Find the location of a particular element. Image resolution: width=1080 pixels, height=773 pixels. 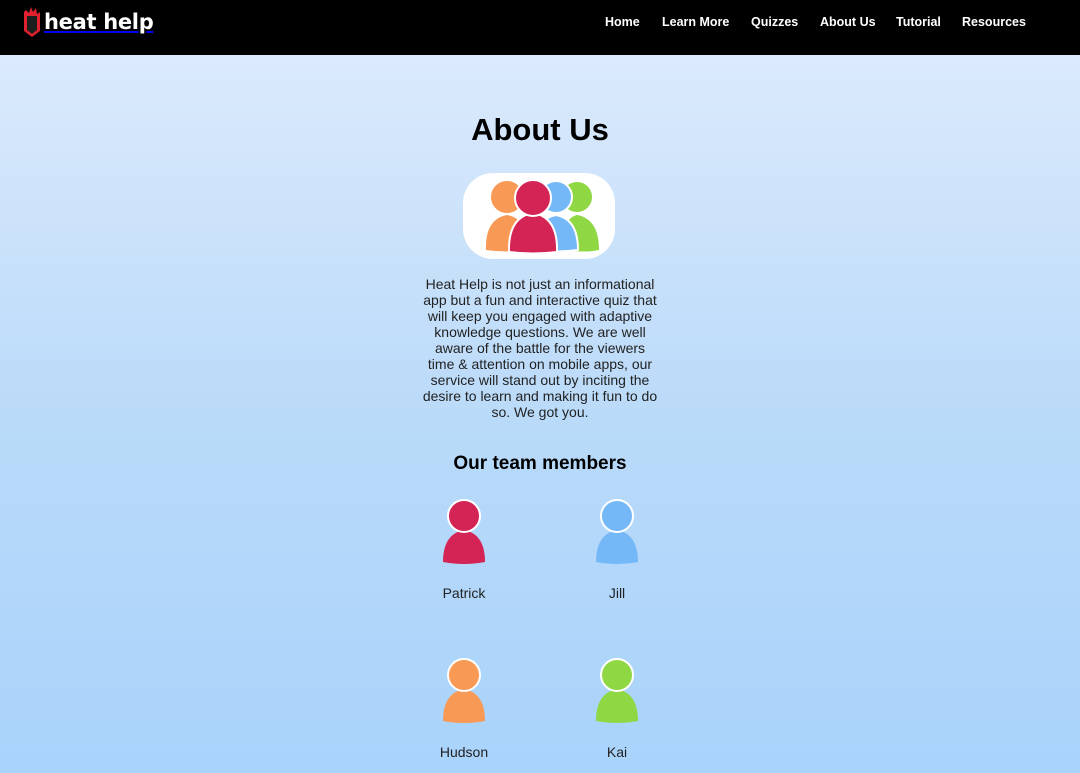

team-member-name: Patrick is located at coordinates (464, 593).